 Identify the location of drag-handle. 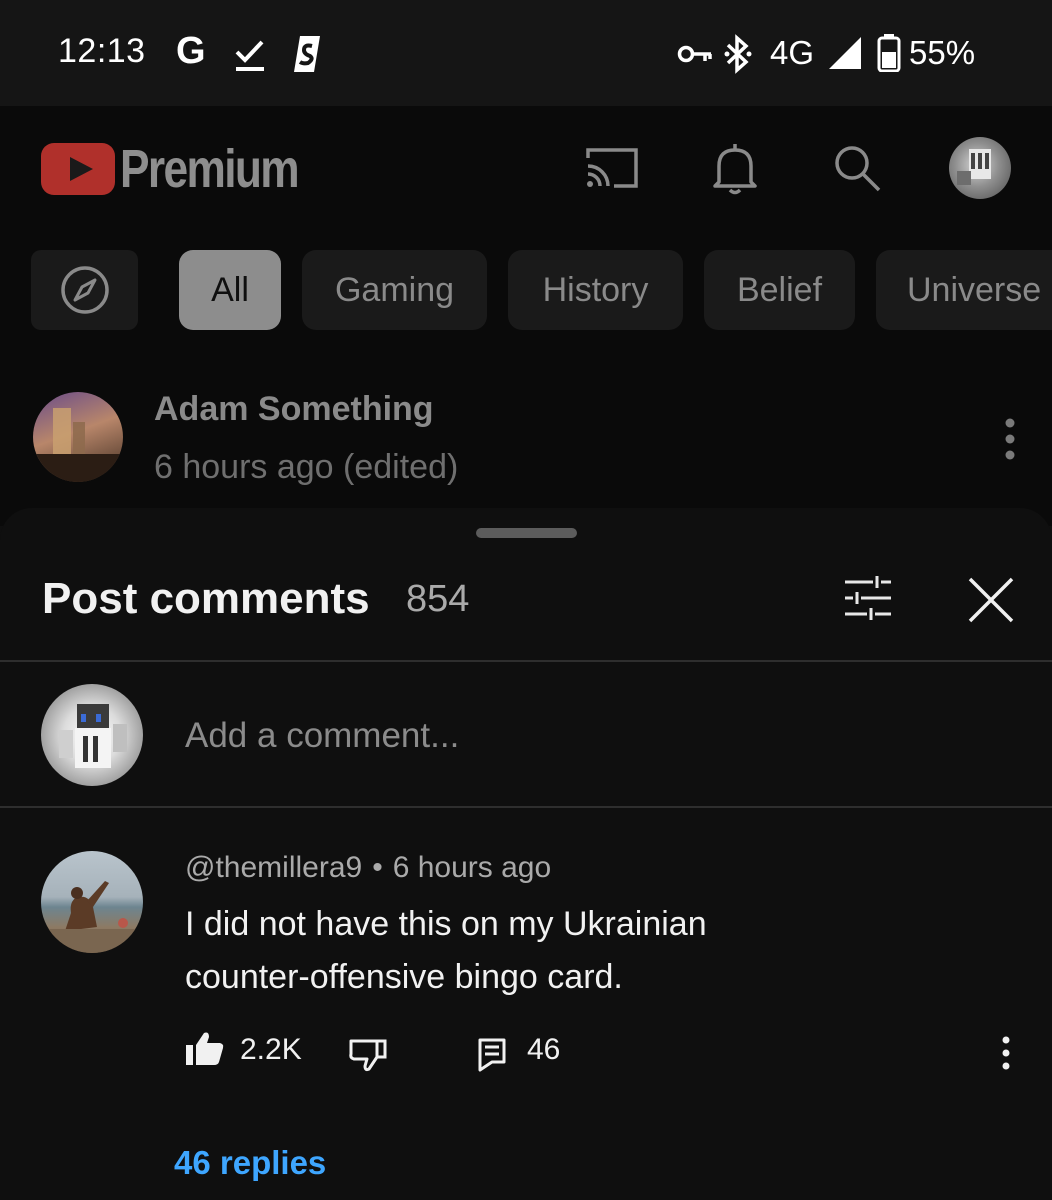
(526, 533).